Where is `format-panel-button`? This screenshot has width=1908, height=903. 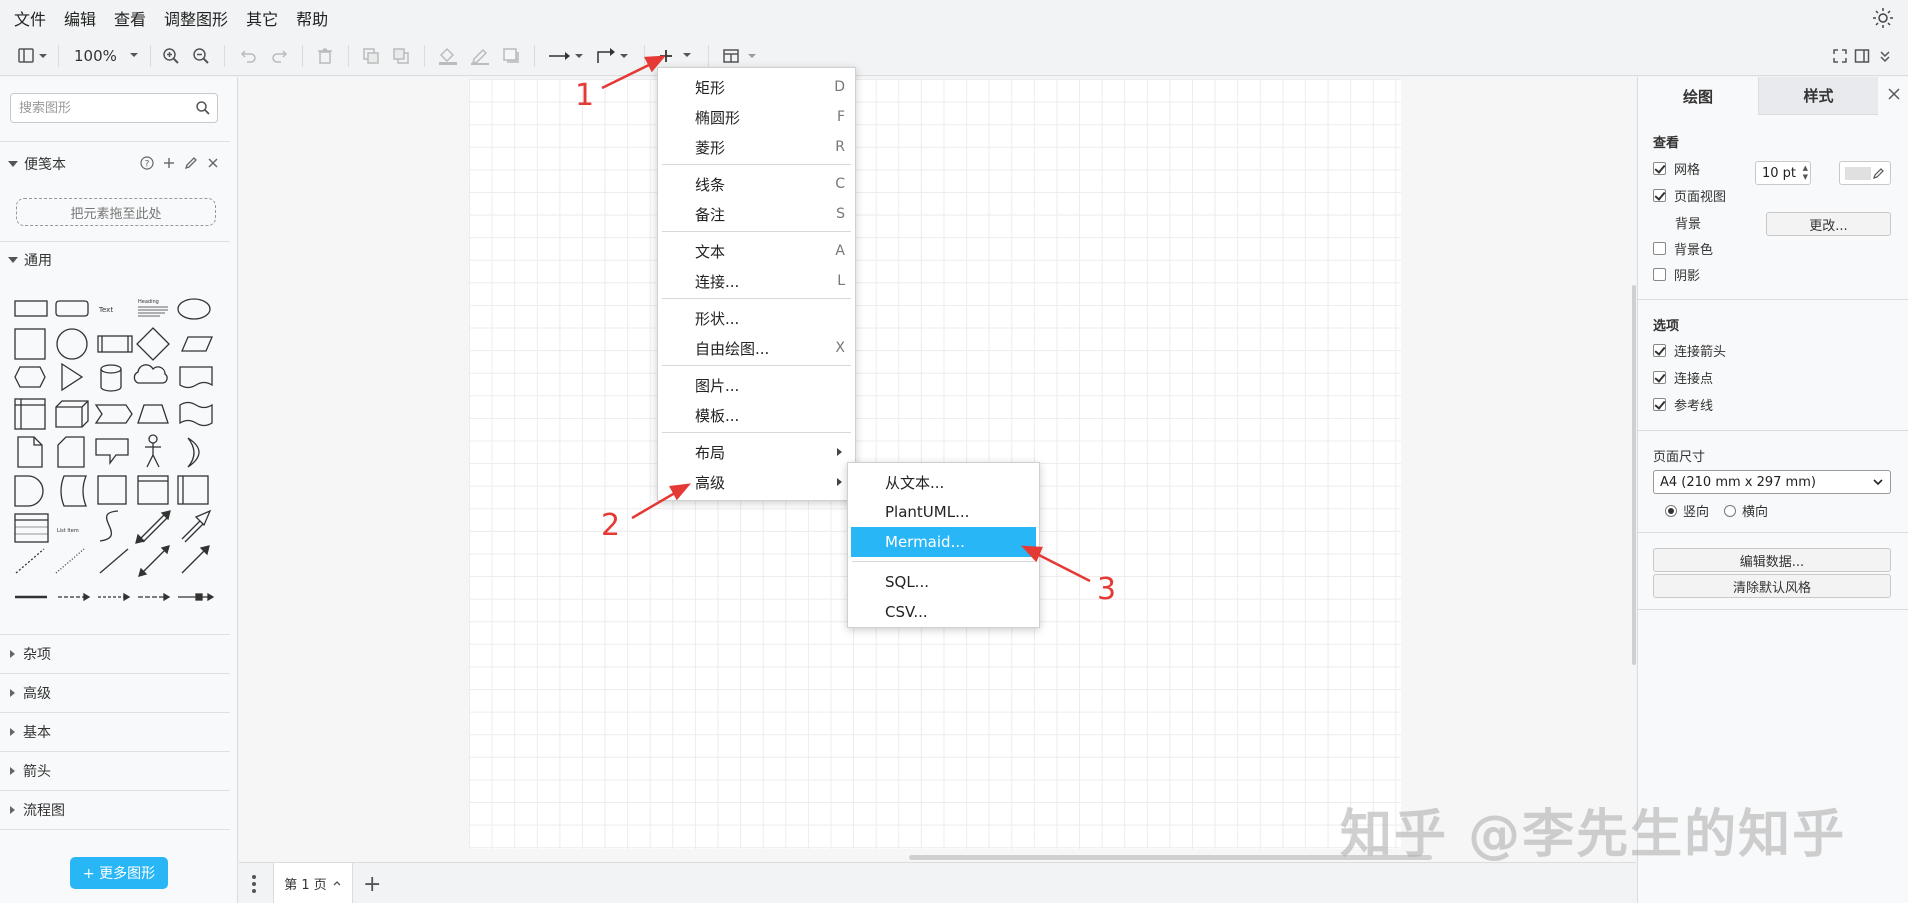
format-panel-button is located at coordinates (1862, 56).